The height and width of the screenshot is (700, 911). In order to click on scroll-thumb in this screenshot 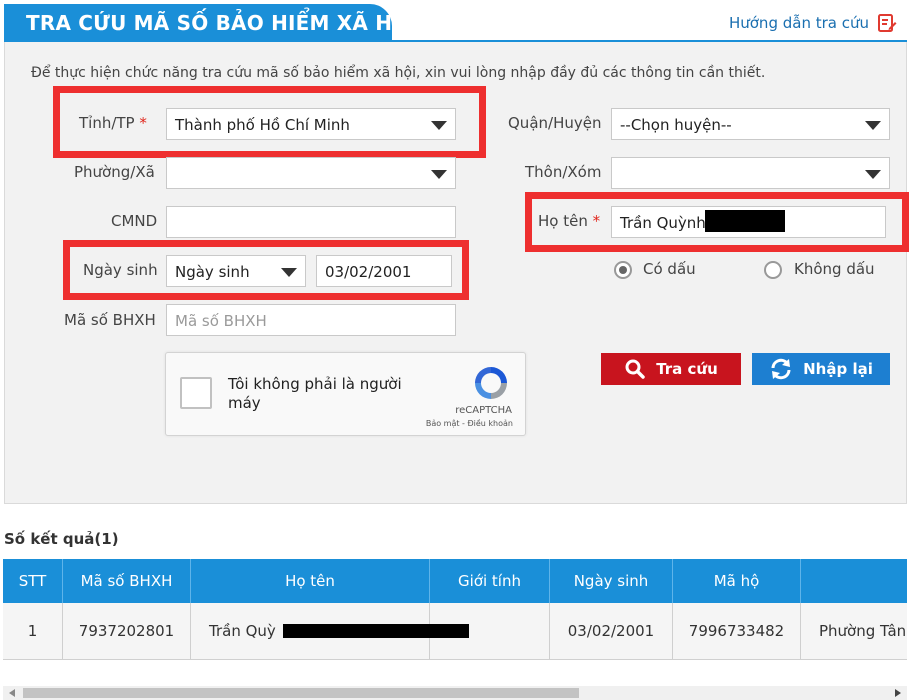, I will do `click(301, 693)`.